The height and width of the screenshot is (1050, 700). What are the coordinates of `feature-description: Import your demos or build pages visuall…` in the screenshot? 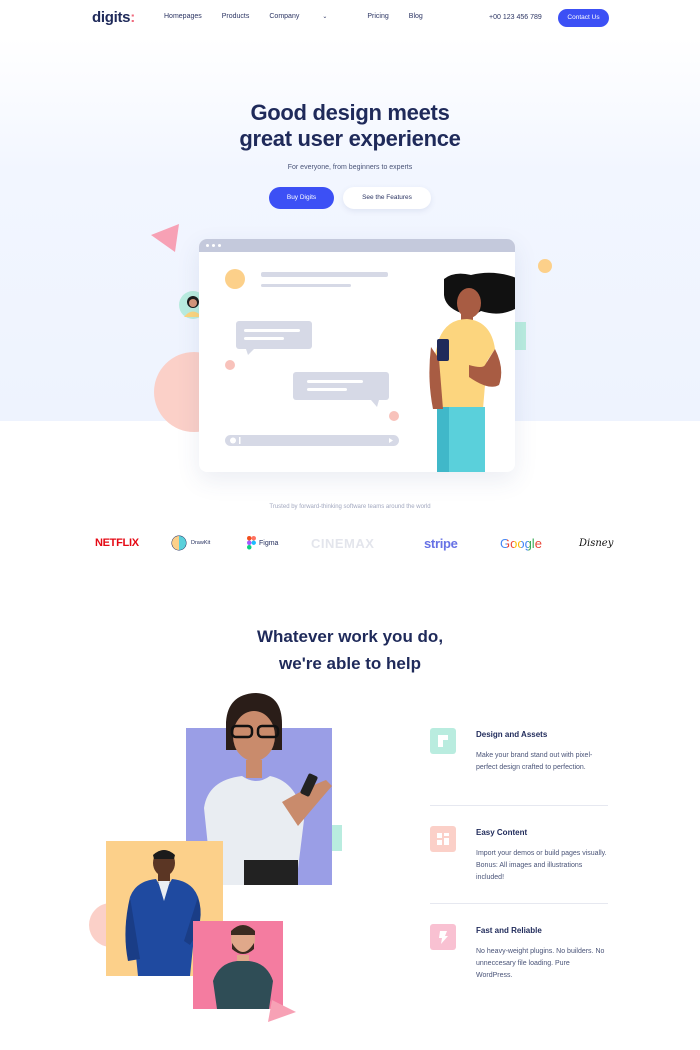 It's located at (541, 865).